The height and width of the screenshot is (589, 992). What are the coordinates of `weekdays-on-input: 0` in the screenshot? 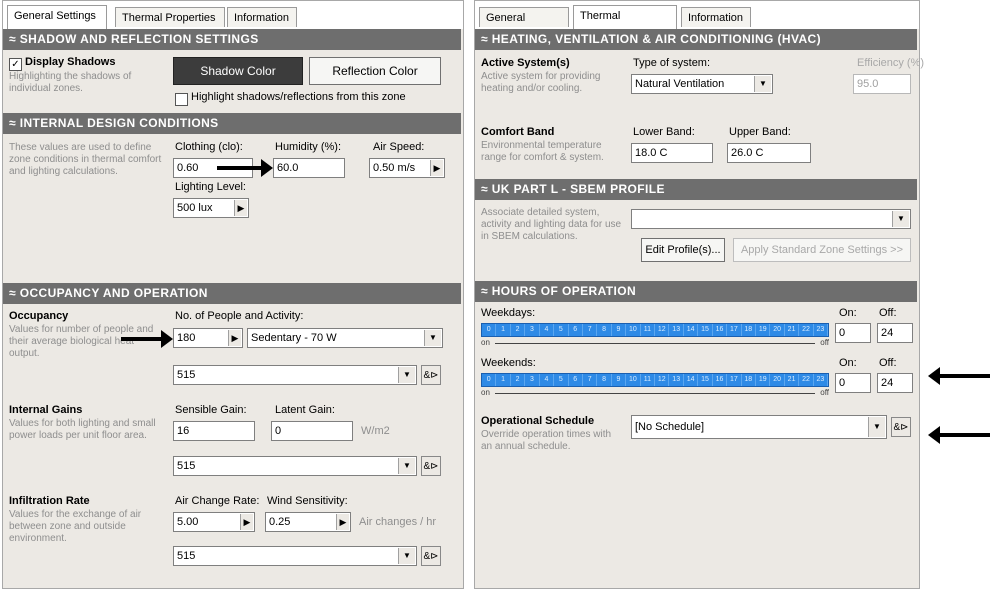 It's located at (853, 333).